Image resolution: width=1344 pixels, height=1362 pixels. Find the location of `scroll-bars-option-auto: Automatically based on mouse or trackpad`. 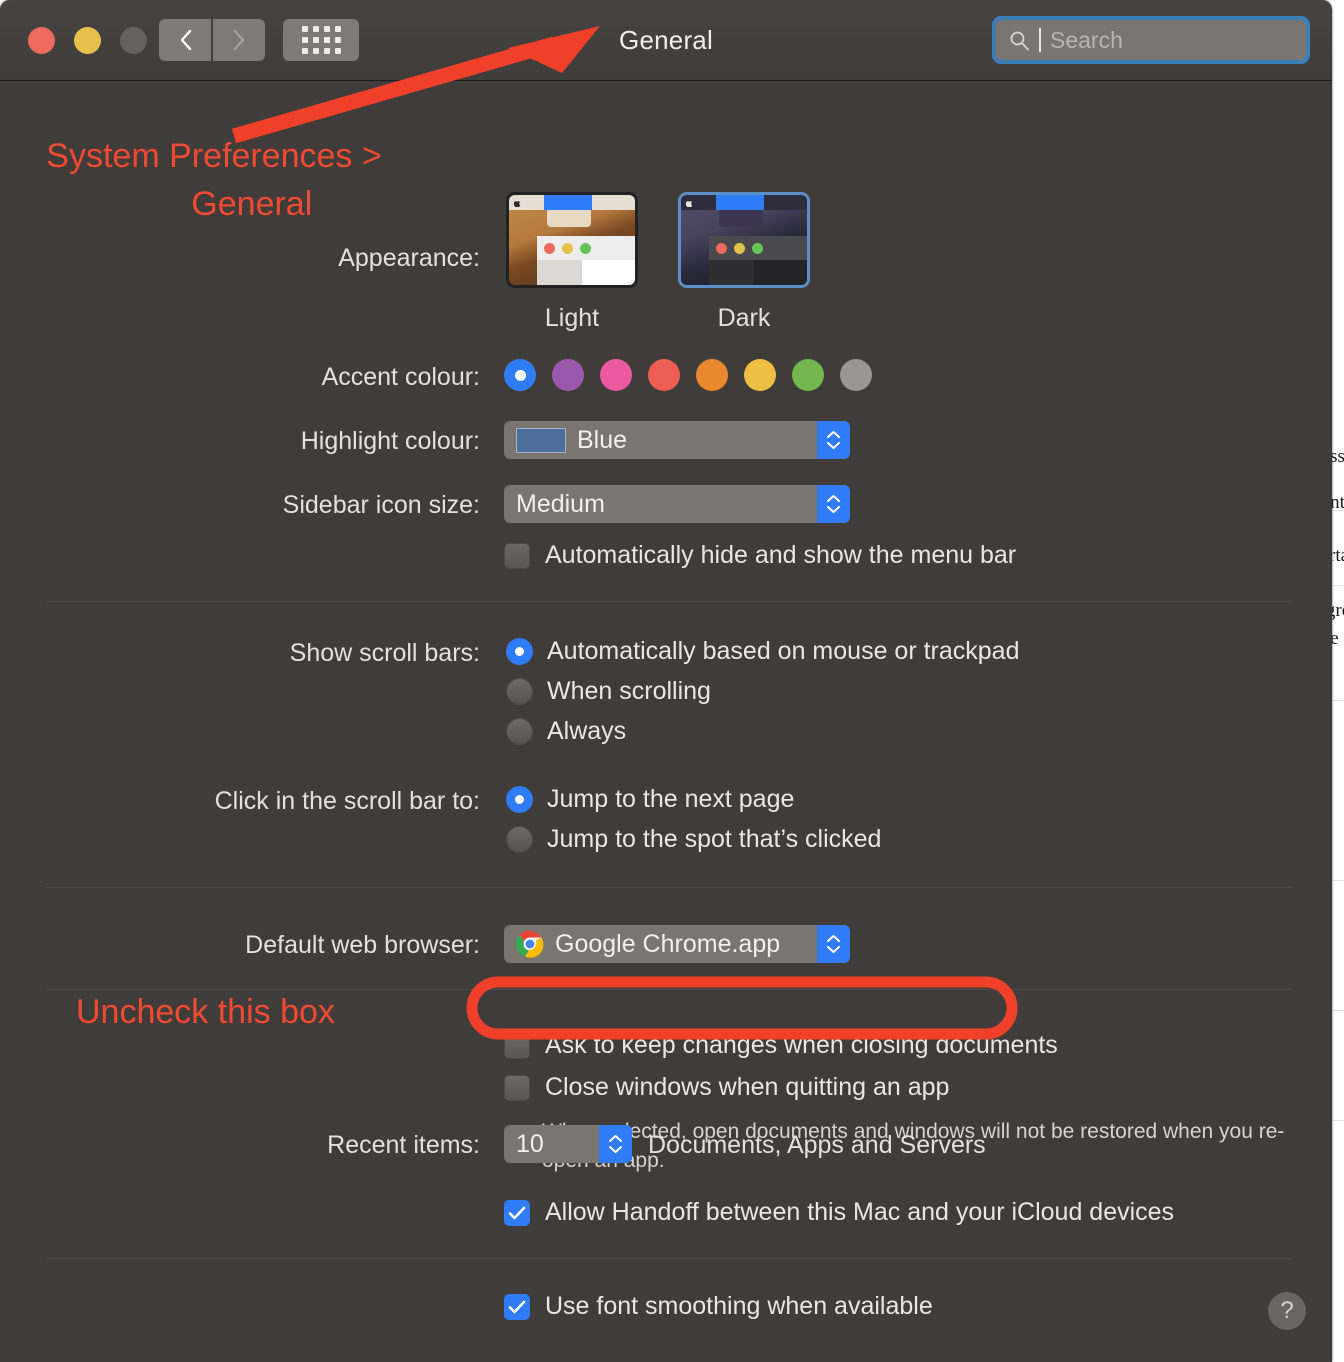

scroll-bars-option-auto: Automatically based on mouse or trackpad is located at coordinates (762, 651).